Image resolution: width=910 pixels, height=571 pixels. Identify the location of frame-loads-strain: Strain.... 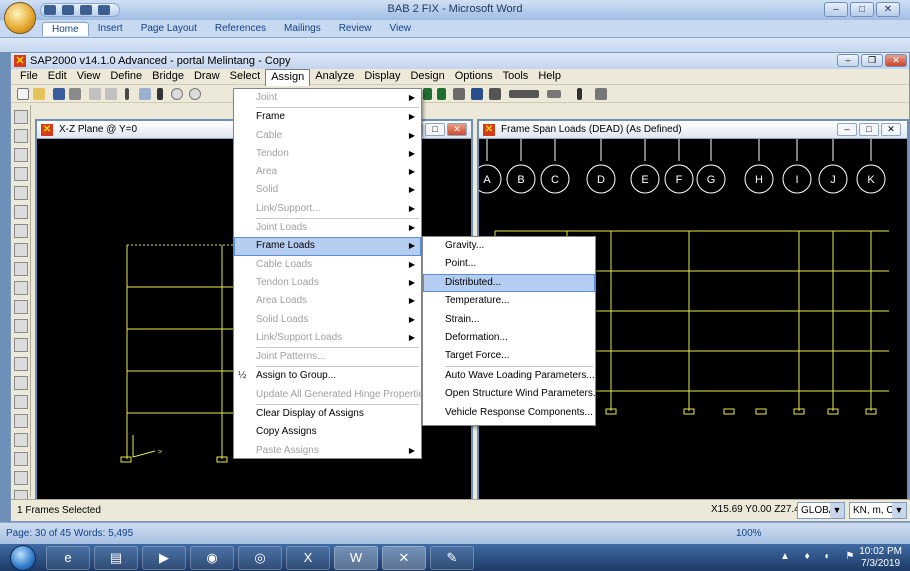
(509, 320).